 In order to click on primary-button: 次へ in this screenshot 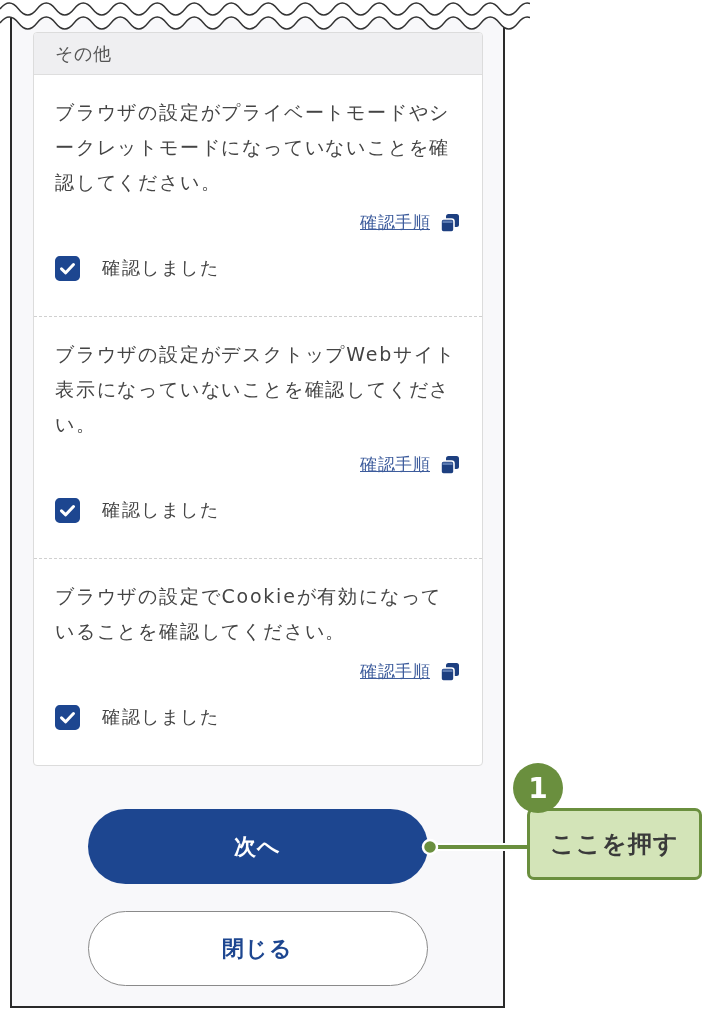, I will do `click(257, 846)`.